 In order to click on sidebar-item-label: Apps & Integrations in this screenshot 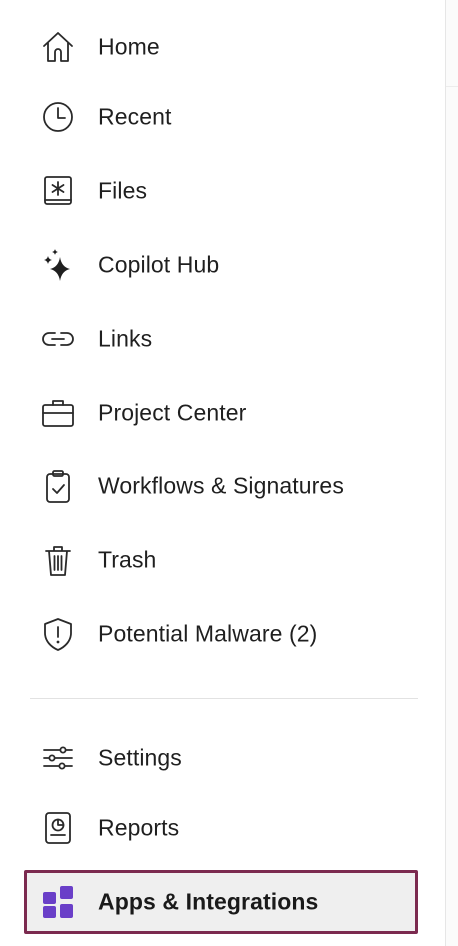, I will do `click(208, 901)`.